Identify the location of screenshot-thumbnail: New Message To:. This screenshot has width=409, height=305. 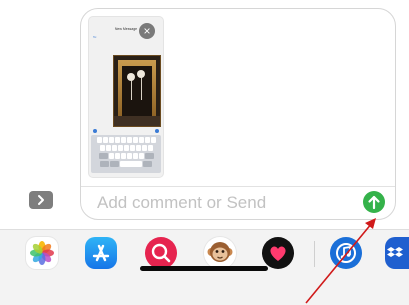
(126, 97).